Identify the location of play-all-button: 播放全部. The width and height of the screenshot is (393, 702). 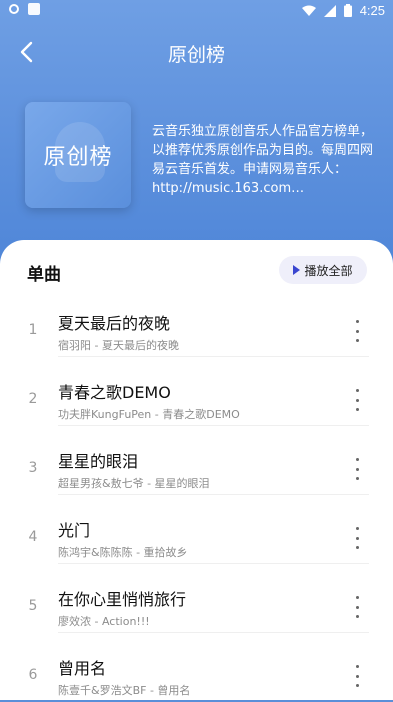
(323, 270).